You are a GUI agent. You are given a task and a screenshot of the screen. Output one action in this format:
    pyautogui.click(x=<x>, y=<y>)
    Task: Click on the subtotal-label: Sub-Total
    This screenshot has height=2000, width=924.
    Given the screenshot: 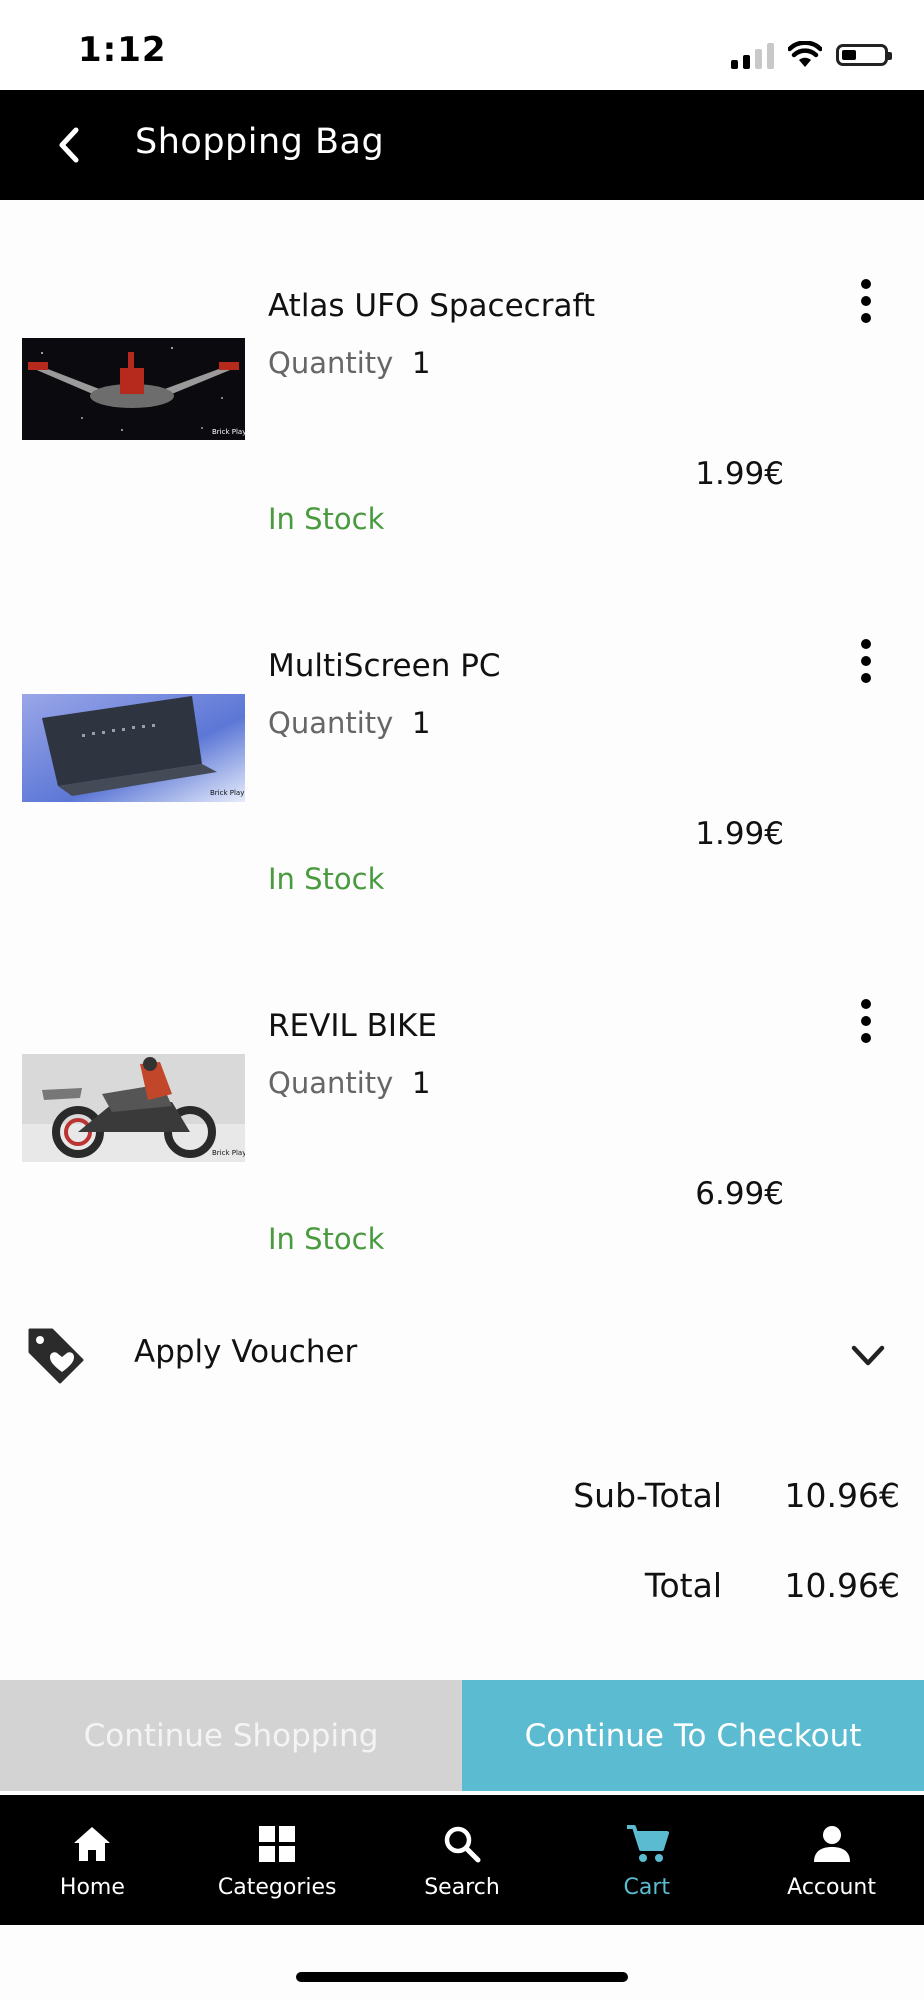 What is the action you would take?
    pyautogui.click(x=647, y=1495)
    